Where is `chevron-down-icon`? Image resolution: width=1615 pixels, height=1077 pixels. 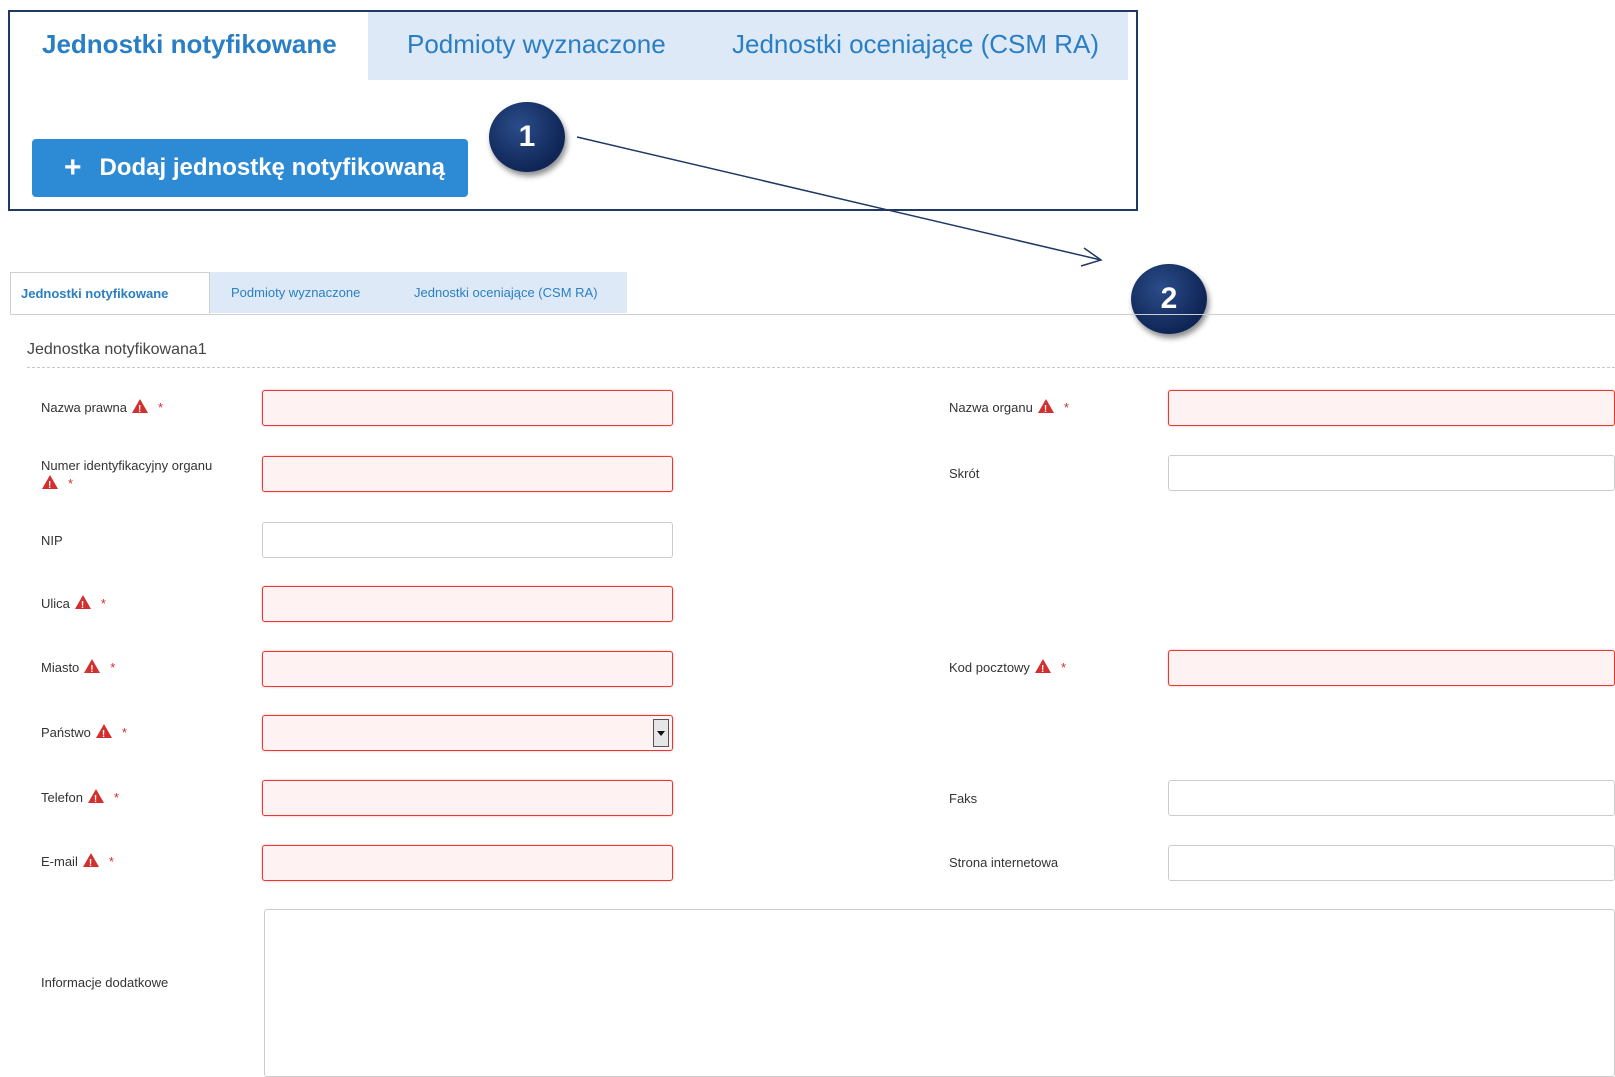 chevron-down-icon is located at coordinates (661, 733).